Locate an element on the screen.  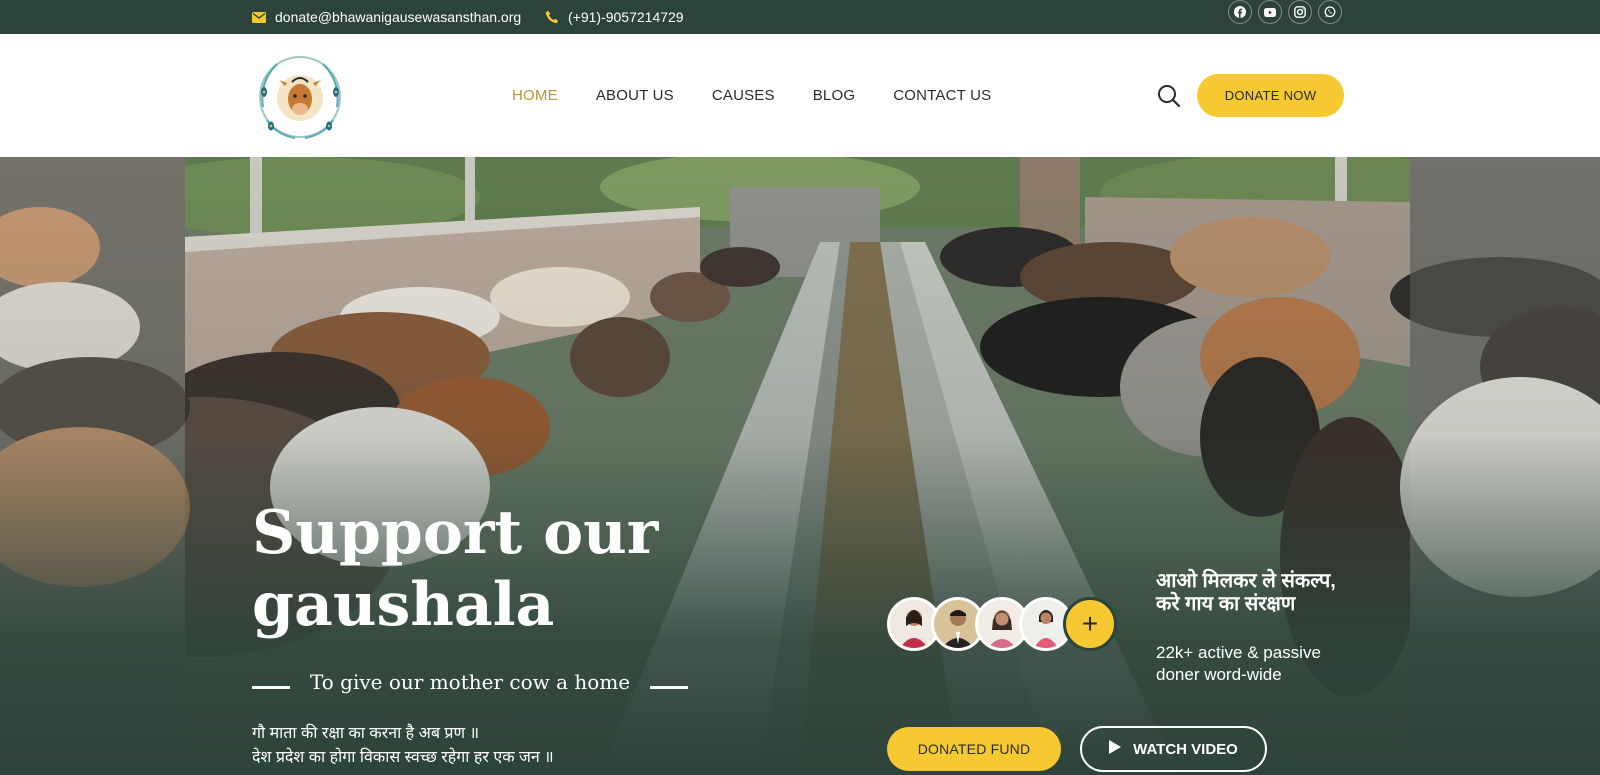
hero-title-line-1: Support our is located at coordinates (455, 533).